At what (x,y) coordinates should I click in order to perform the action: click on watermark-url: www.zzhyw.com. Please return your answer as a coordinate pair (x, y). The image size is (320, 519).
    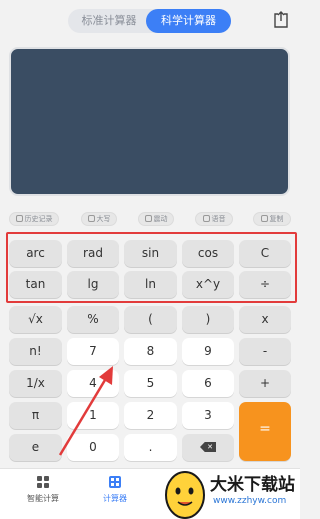
    Looking at the image, I should click on (250, 501).